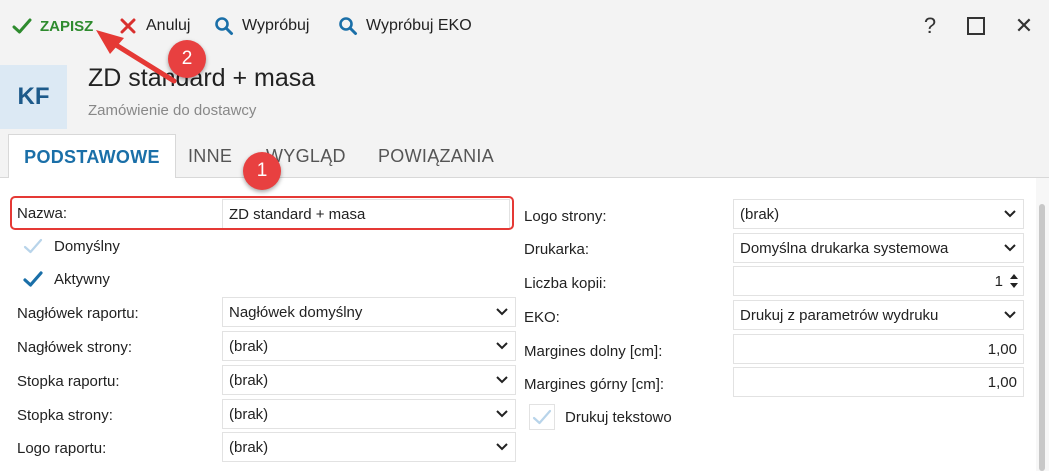 The image size is (1049, 471). Describe the element at coordinates (262, 213) in the screenshot. I see `name-field-highlight` at that location.